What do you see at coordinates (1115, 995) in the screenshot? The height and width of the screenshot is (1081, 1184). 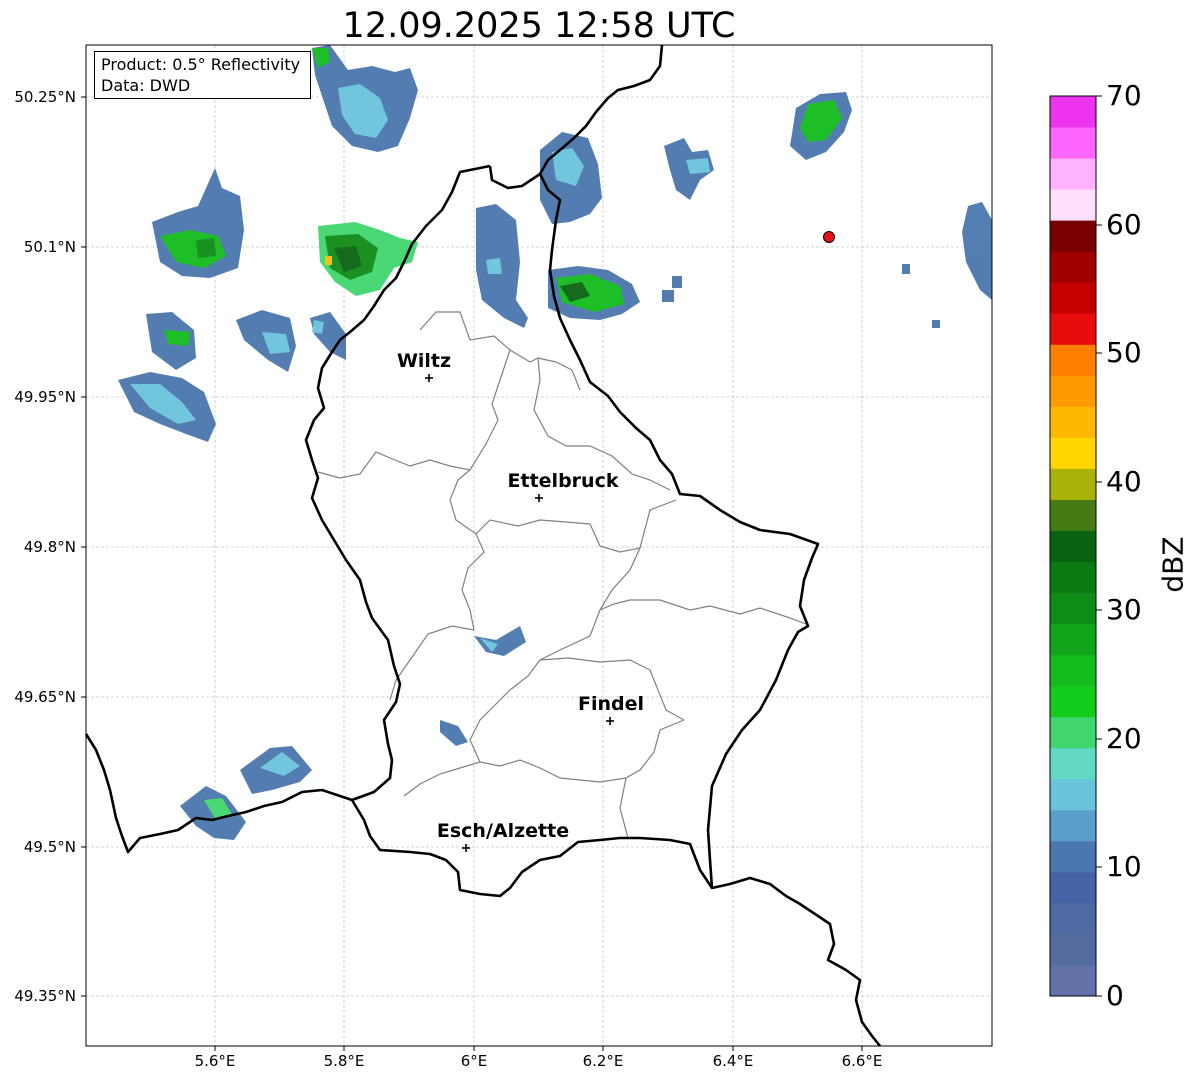 I see `colorbar-tick-label: 0` at bounding box center [1115, 995].